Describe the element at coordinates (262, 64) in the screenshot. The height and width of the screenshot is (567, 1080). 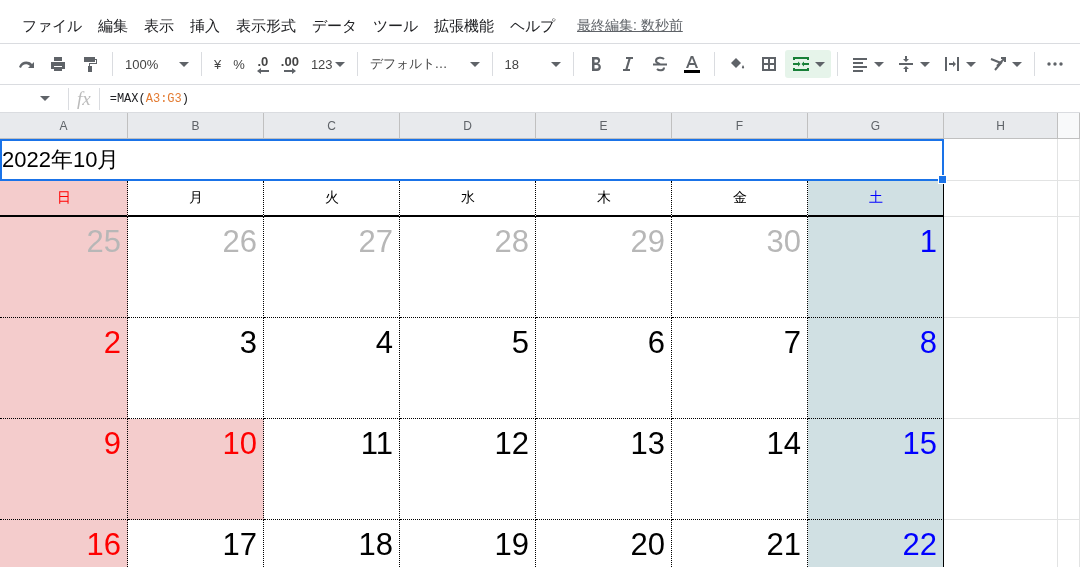
I see `decimal-button: .0` at that location.